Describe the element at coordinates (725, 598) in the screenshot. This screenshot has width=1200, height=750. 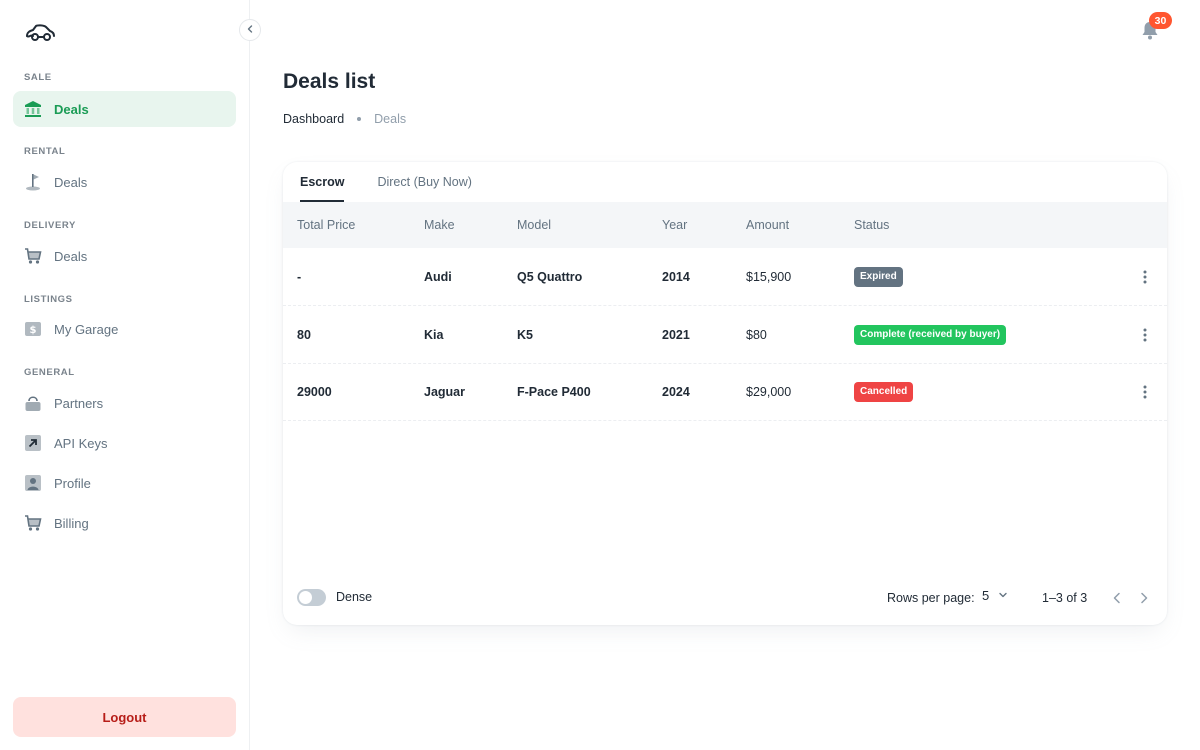
I see `table-footer: Dense Rows per page: 5 1–3 of 3` at that location.